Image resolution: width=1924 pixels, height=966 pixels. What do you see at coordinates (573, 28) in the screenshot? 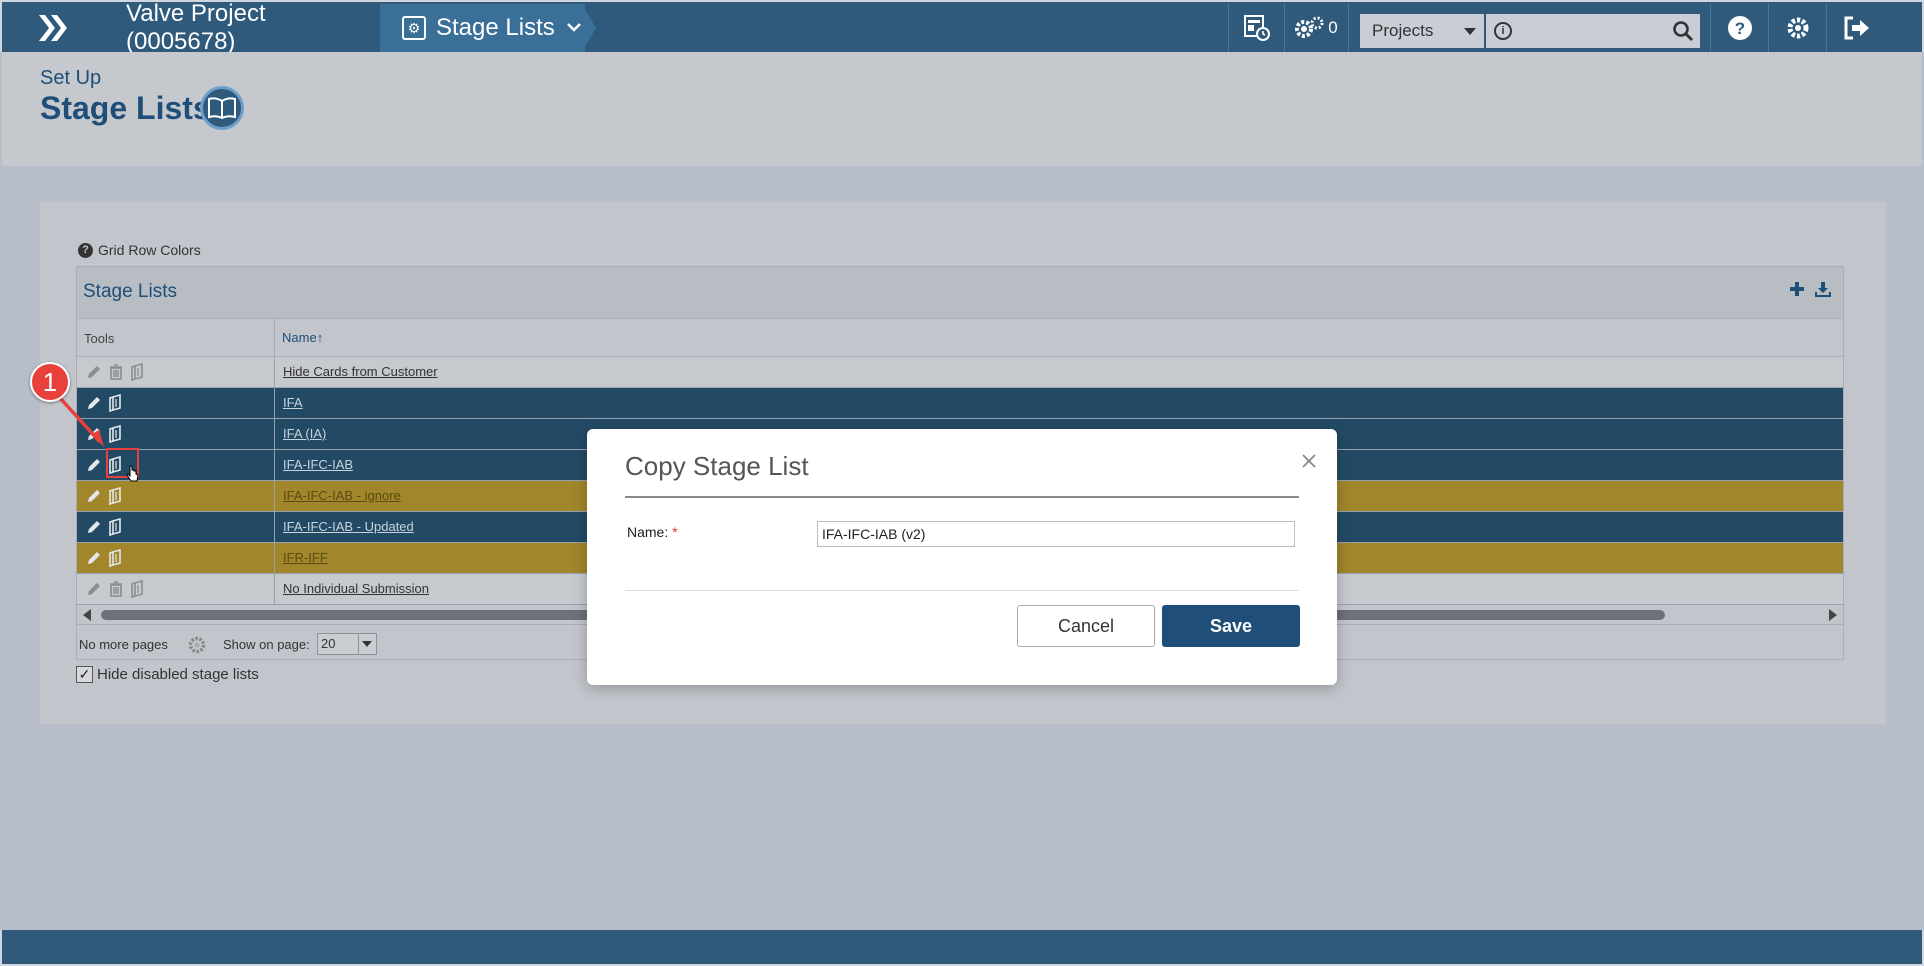
I see `chevron-down-icon` at bounding box center [573, 28].